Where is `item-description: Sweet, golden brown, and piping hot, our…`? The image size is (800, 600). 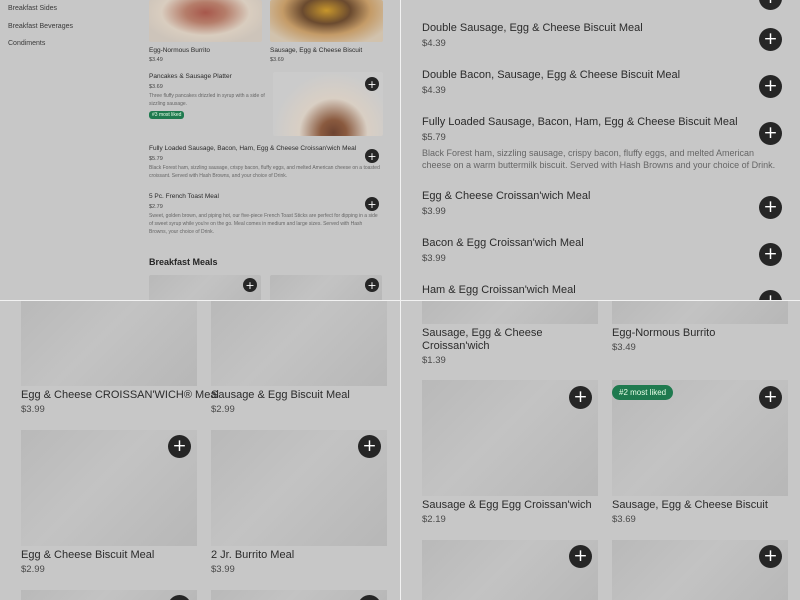 item-description: Sweet, golden brown, and piping hot, our… is located at coordinates (263, 224).